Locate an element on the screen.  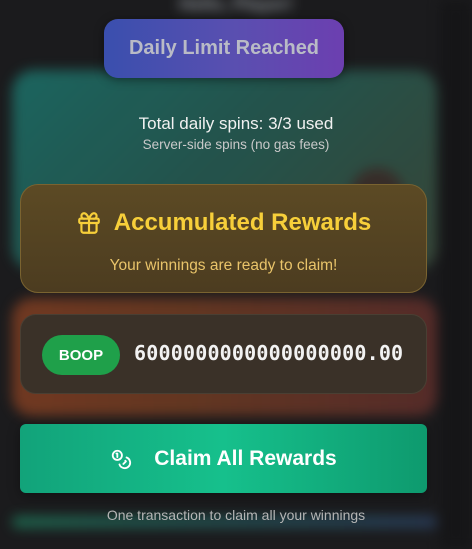
rewards-title: Accumulated Rewards is located at coordinates (242, 222).